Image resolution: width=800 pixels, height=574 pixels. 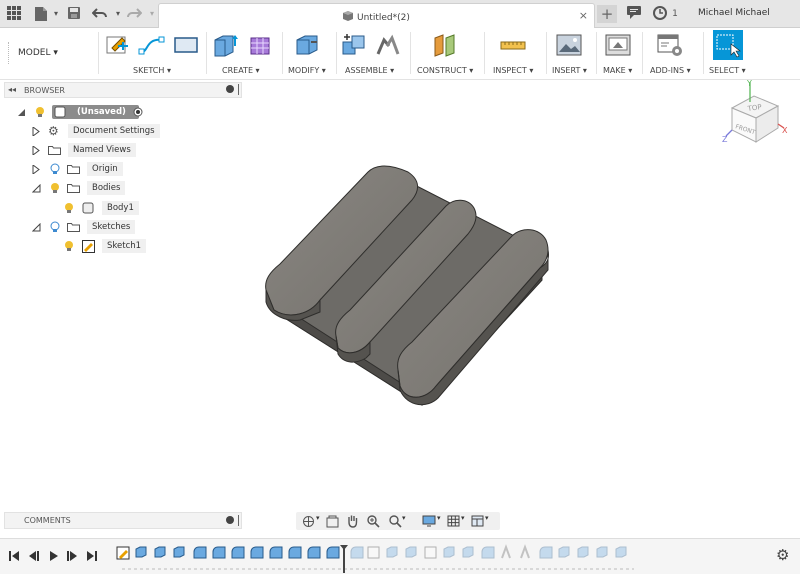 What do you see at coordinates (74, 14) in the screenshot?
I see `save-icon` at bounding box center [74, 14].